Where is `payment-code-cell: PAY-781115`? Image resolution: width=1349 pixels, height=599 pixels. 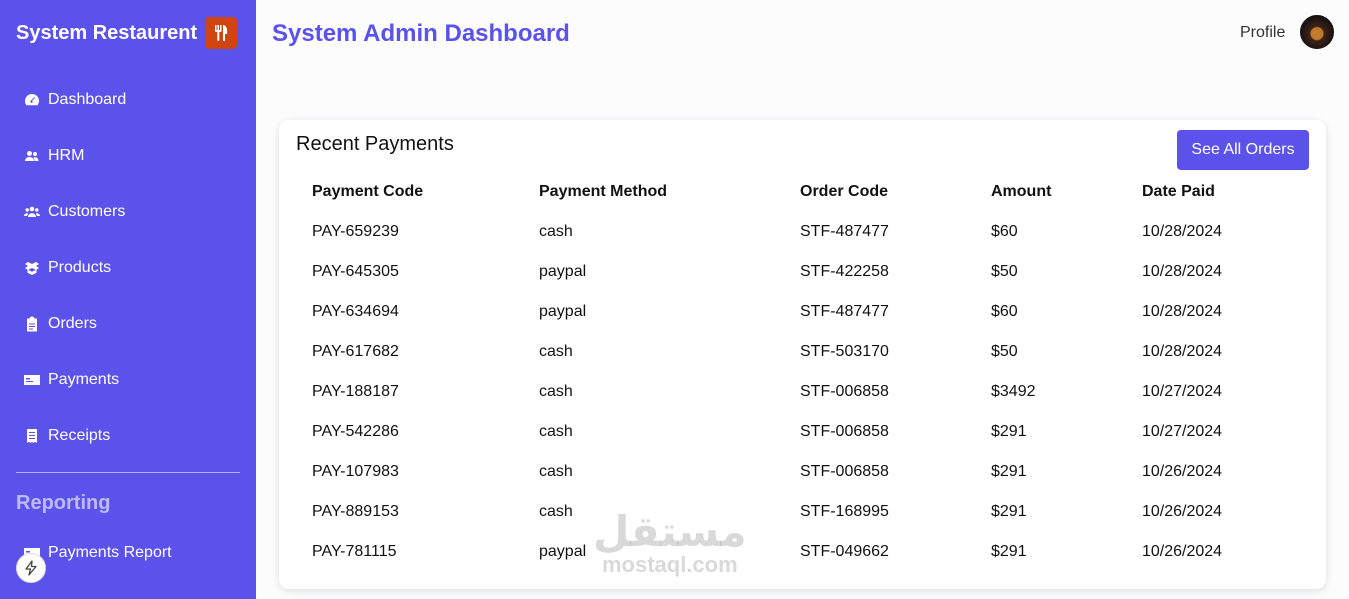
payment-code-cell: PAY-781115 is located at coordinates (354, 551).